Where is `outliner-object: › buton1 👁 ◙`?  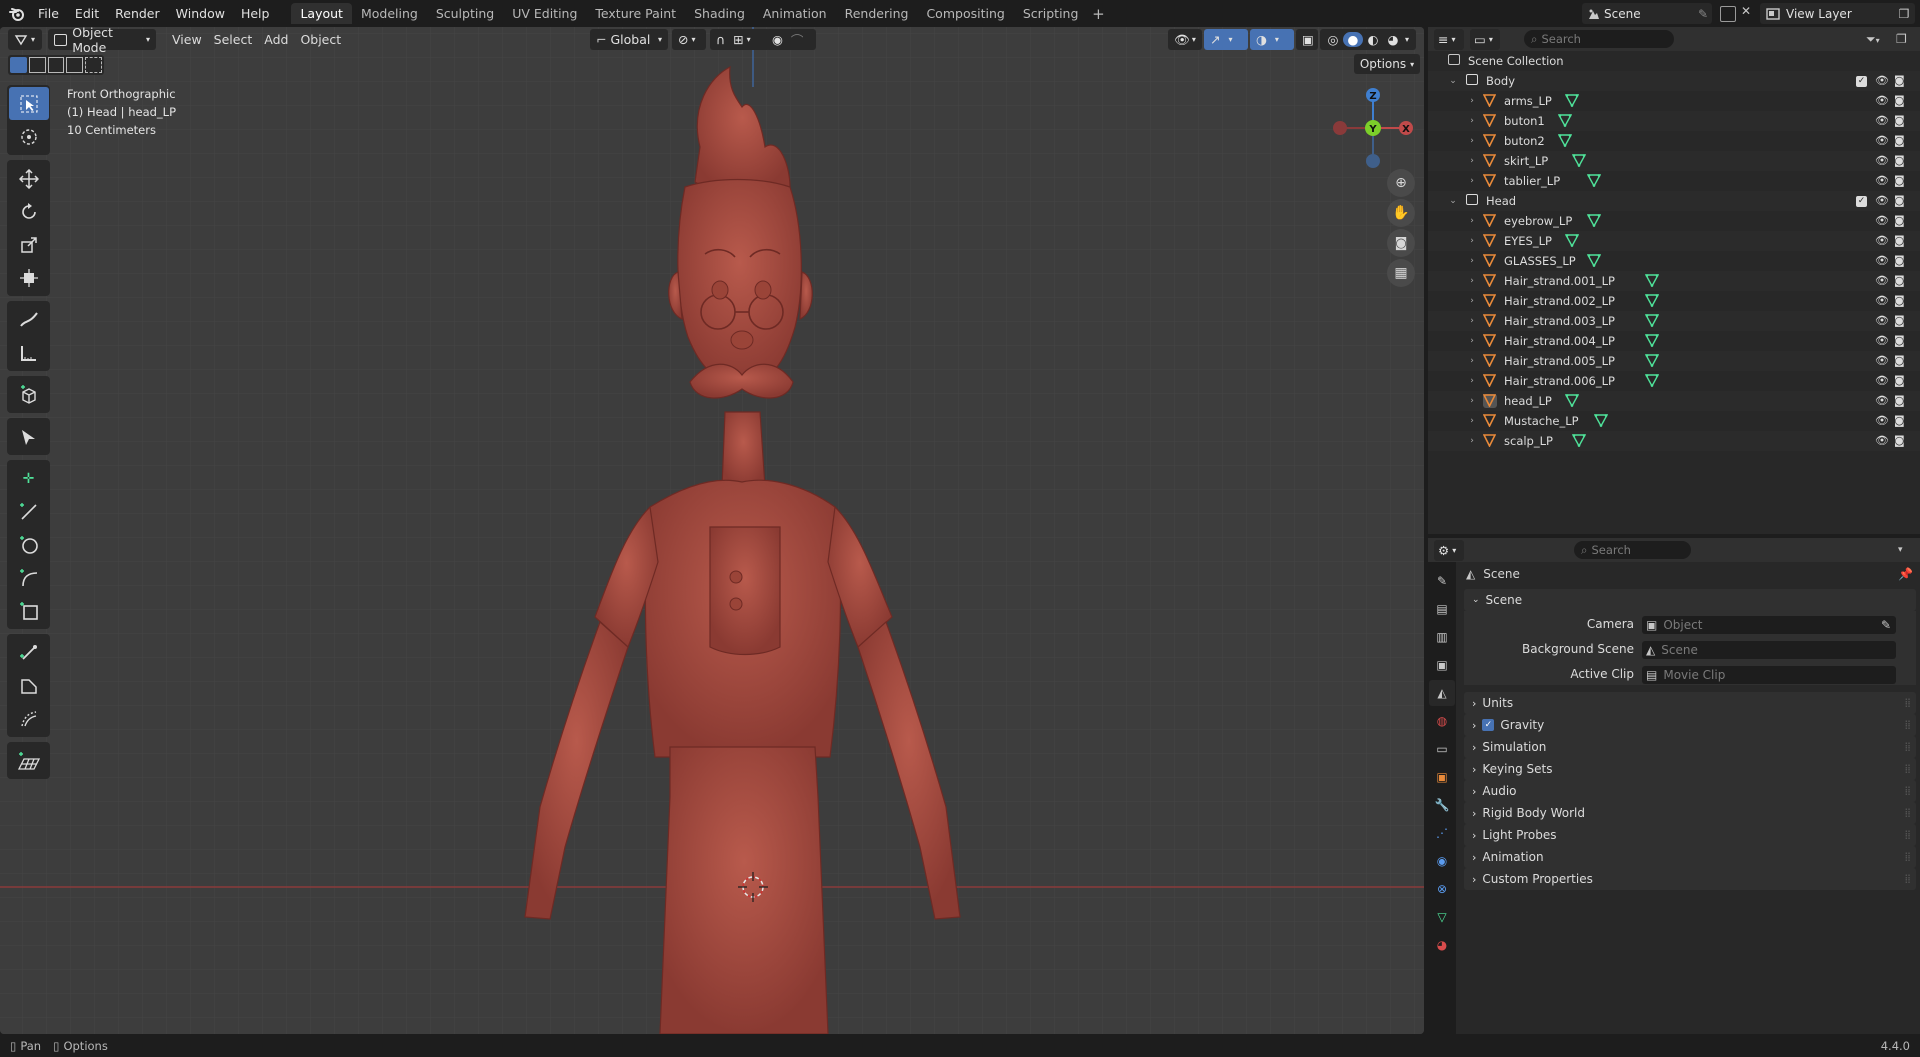 outliner-object: › buton1 👁 ◙ is located at coordinates (1674, 121).